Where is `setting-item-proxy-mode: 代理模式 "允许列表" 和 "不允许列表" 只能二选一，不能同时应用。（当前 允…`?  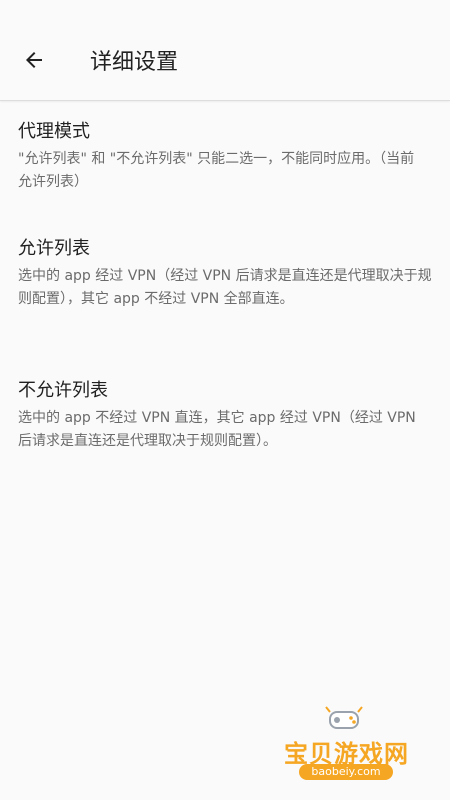 setting-item-proxy-mode: 代理模式 "允许列表" 和 "不允许列表" 只能二选一，不能同时应用。（当前 允… is located at coordinates (225, 156).